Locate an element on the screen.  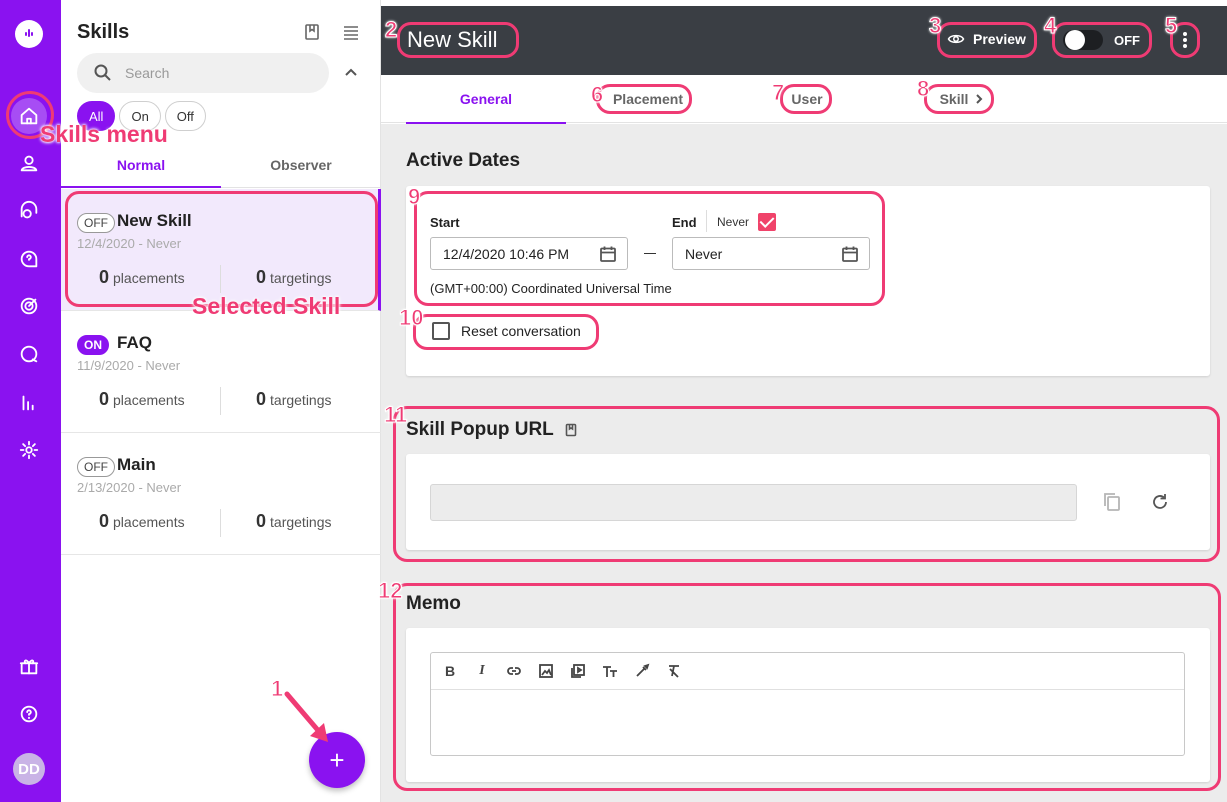
tab-skill: Skill is located at coordinates (963, 99).